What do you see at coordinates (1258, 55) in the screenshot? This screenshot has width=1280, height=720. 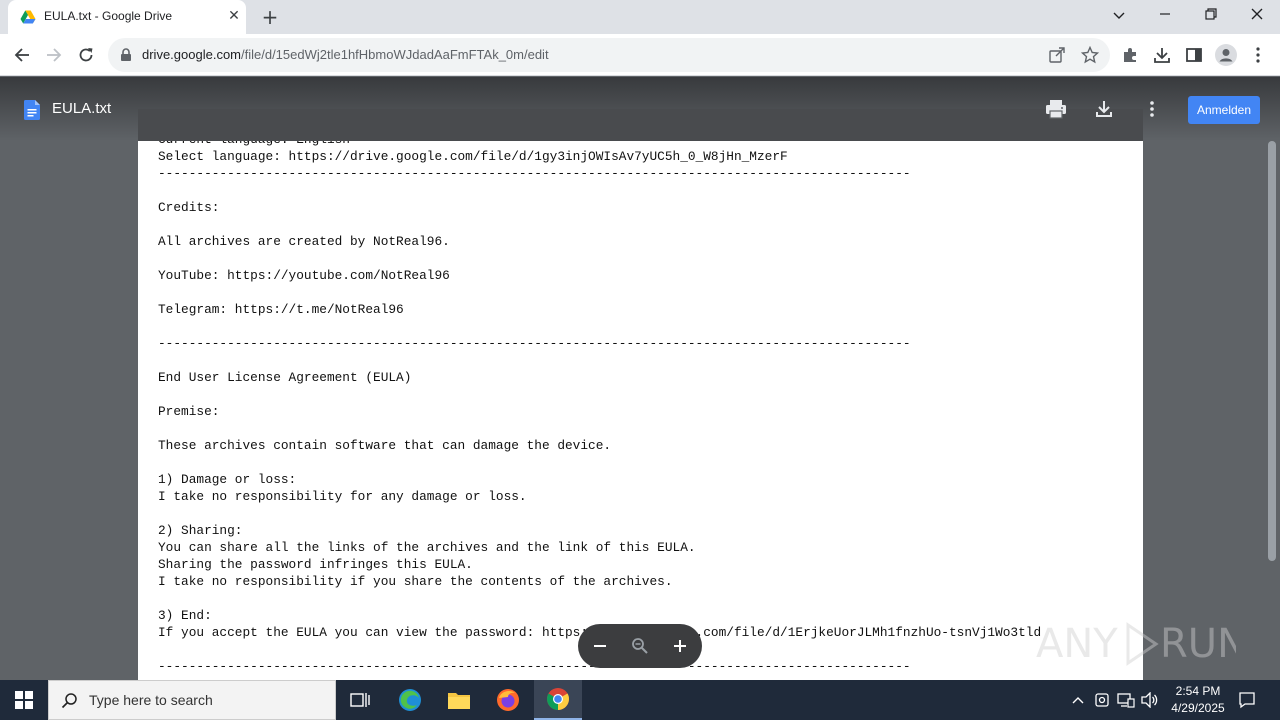 I see `chrome-menu-icon` at bounding box center [1258, 55].